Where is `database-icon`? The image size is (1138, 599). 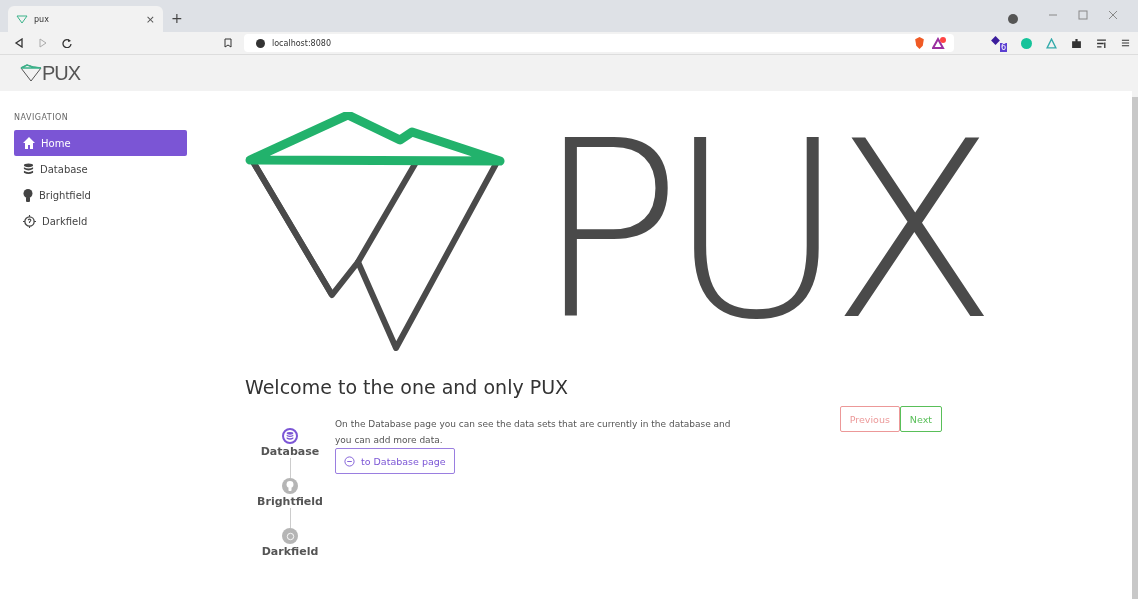
database-icon is located at coordinates (28, 169).